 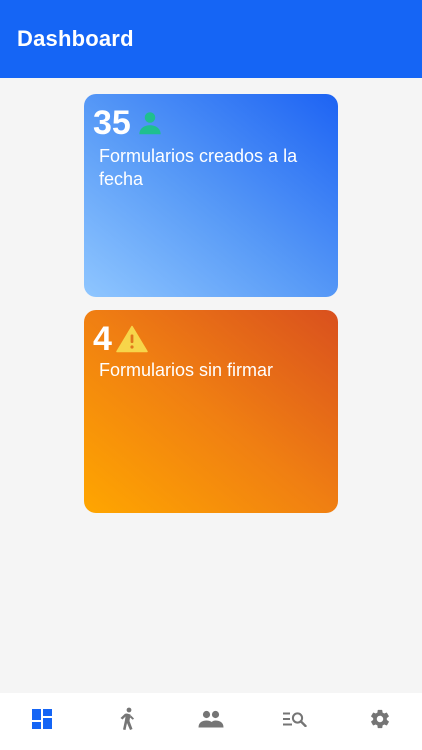 I want to click on nav-dashboard, so click(x=42, y=721).